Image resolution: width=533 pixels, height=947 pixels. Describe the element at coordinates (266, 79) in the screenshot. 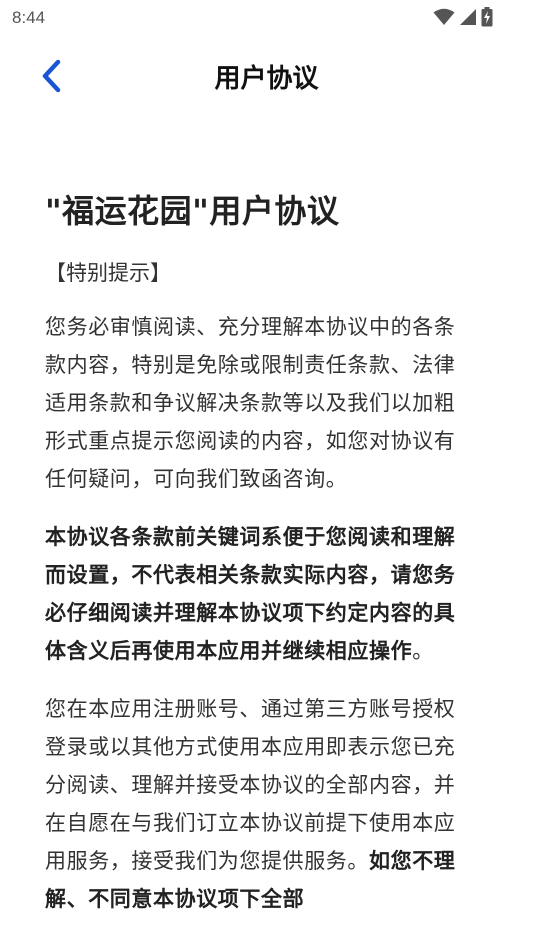

I see `page-title: 用户协议` at that location.